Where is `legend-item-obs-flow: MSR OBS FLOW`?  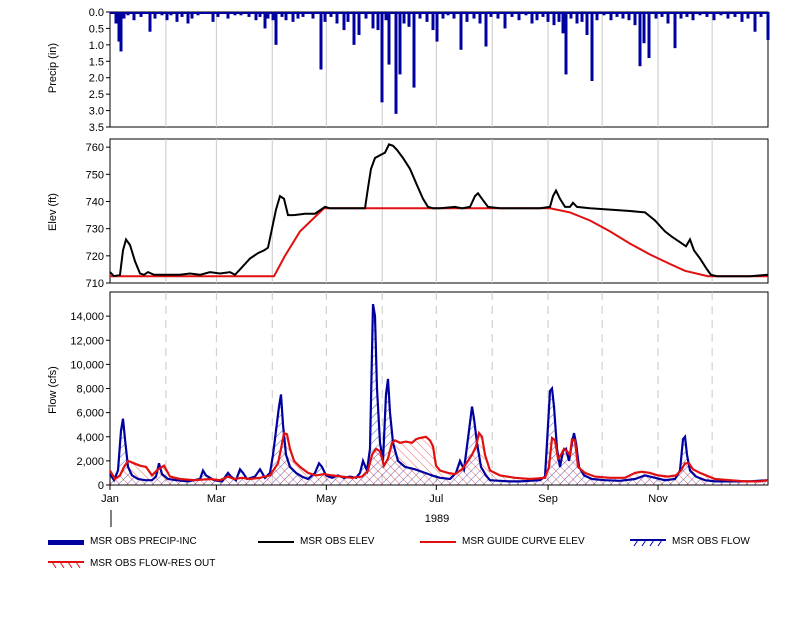
legend-item-obs-flow: MSR OBS FLOW is located at coordinates (690, 541).